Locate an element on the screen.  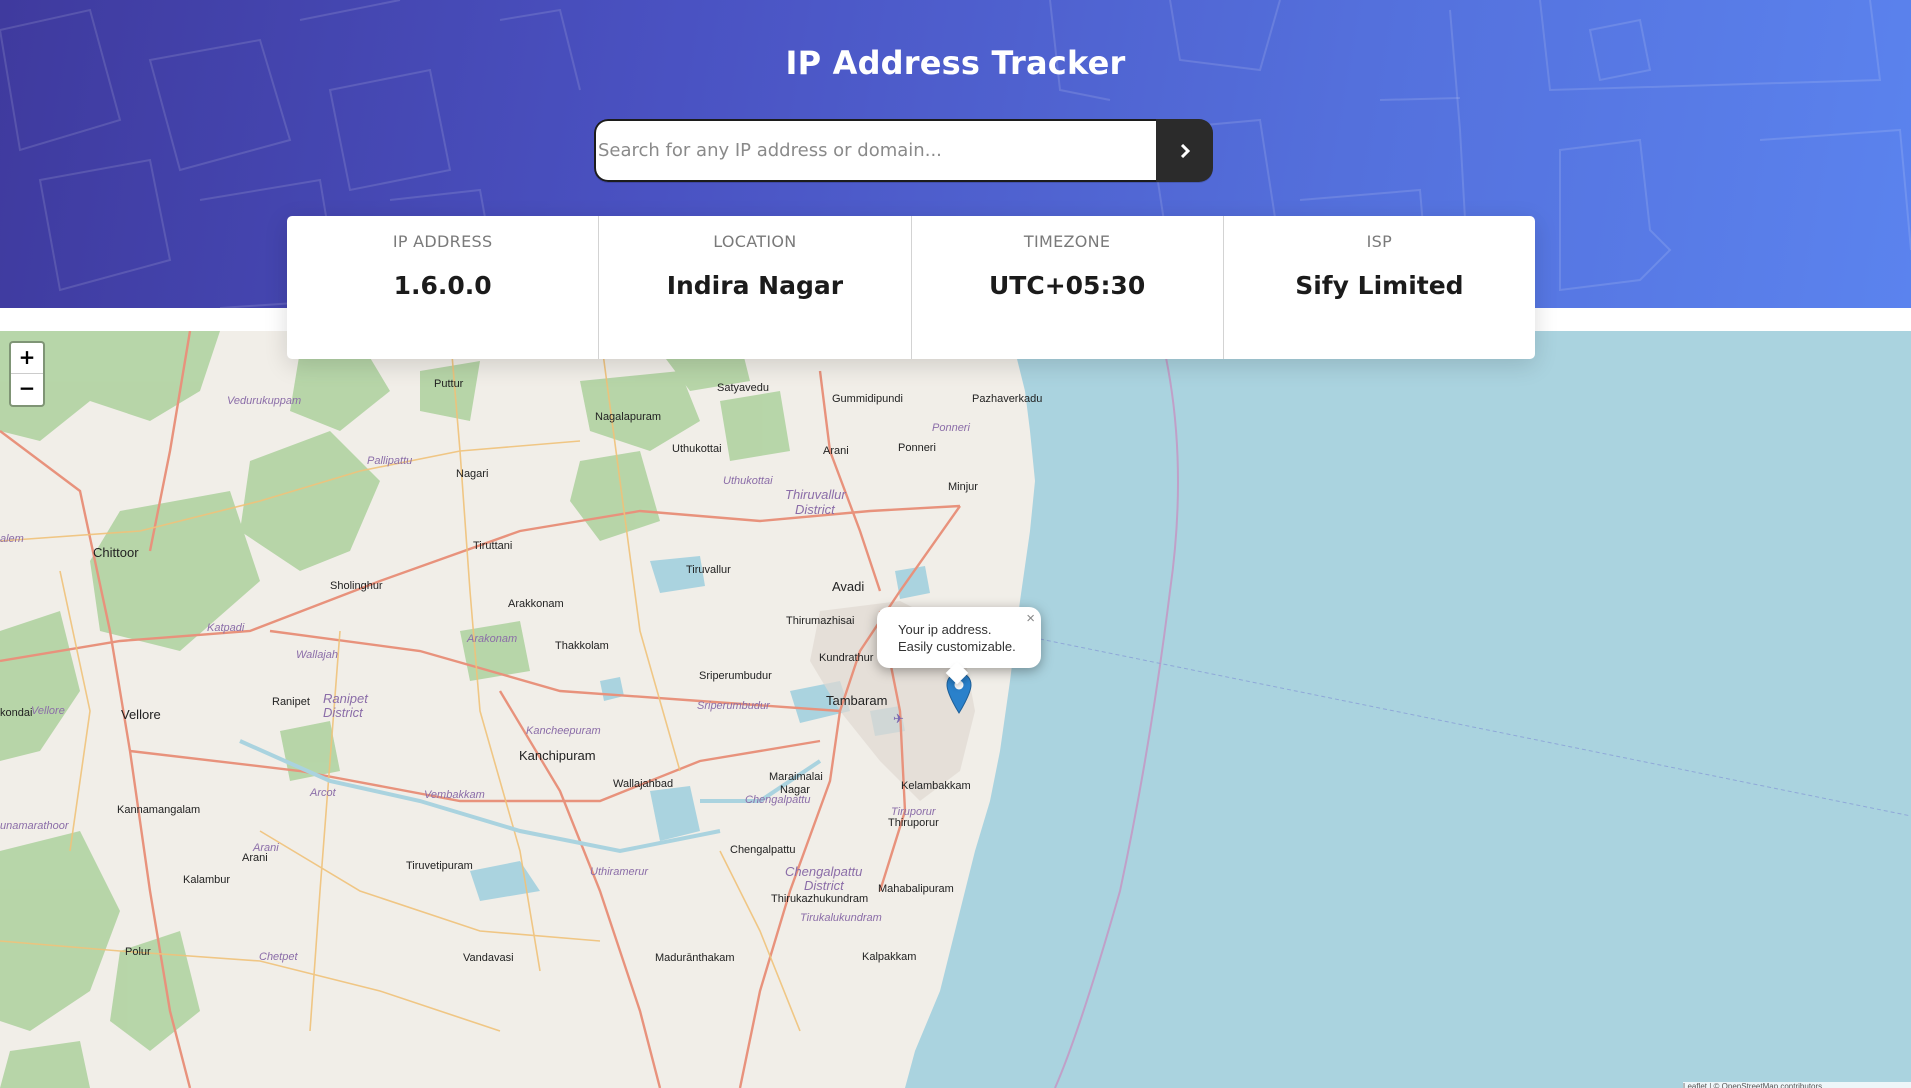
place-label: Satyavedu is located at coordinates (743, 388).